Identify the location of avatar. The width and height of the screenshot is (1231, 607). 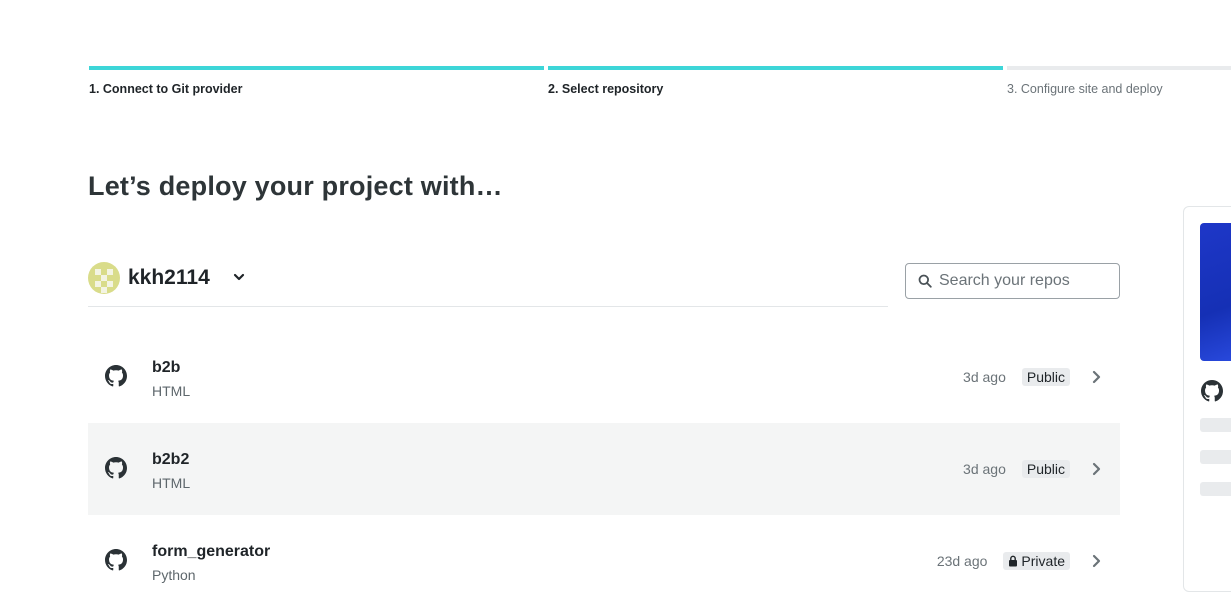
(104, 278).